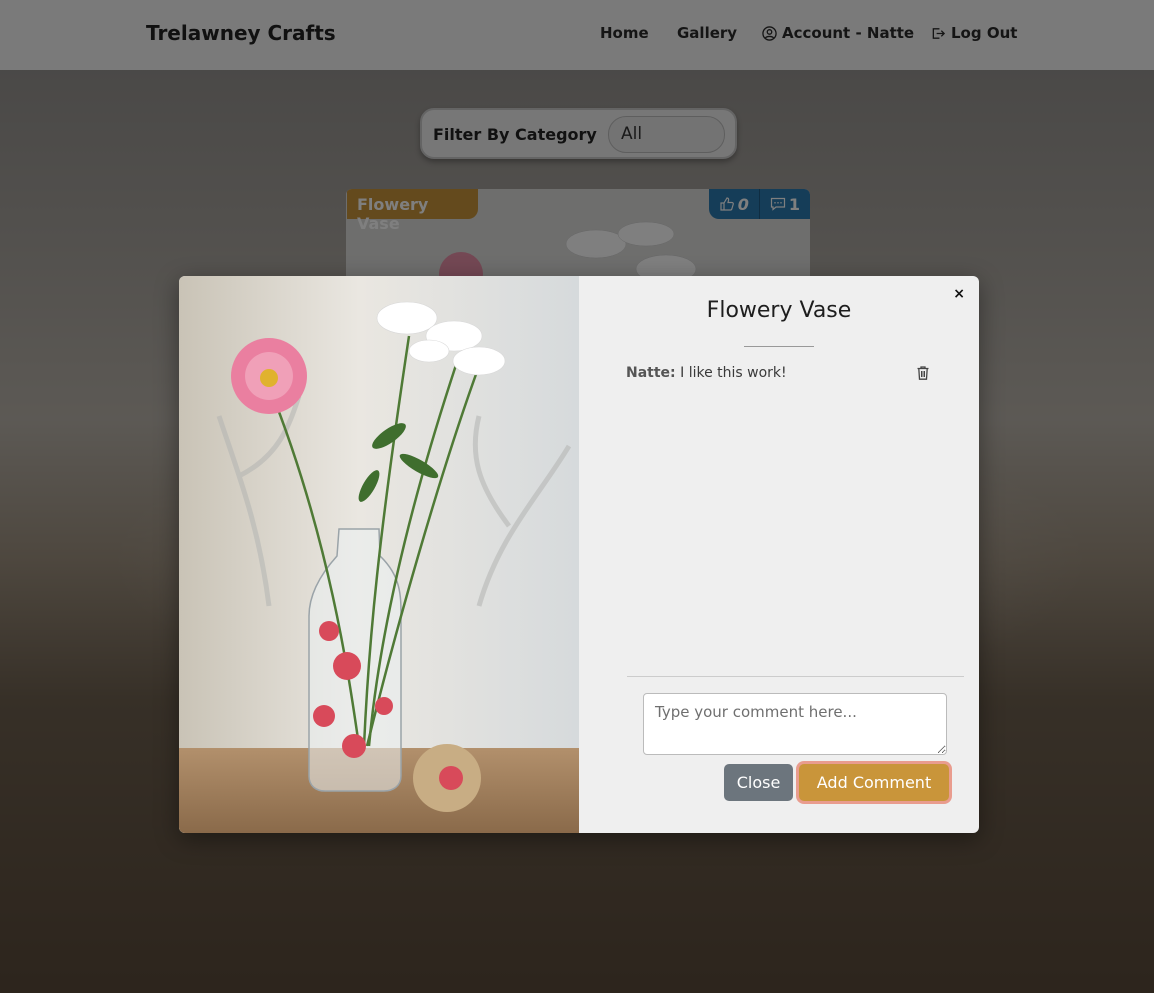 The width and height of the screenshot is (1154, 993). I want to click on title-divider, so click(779, 346).